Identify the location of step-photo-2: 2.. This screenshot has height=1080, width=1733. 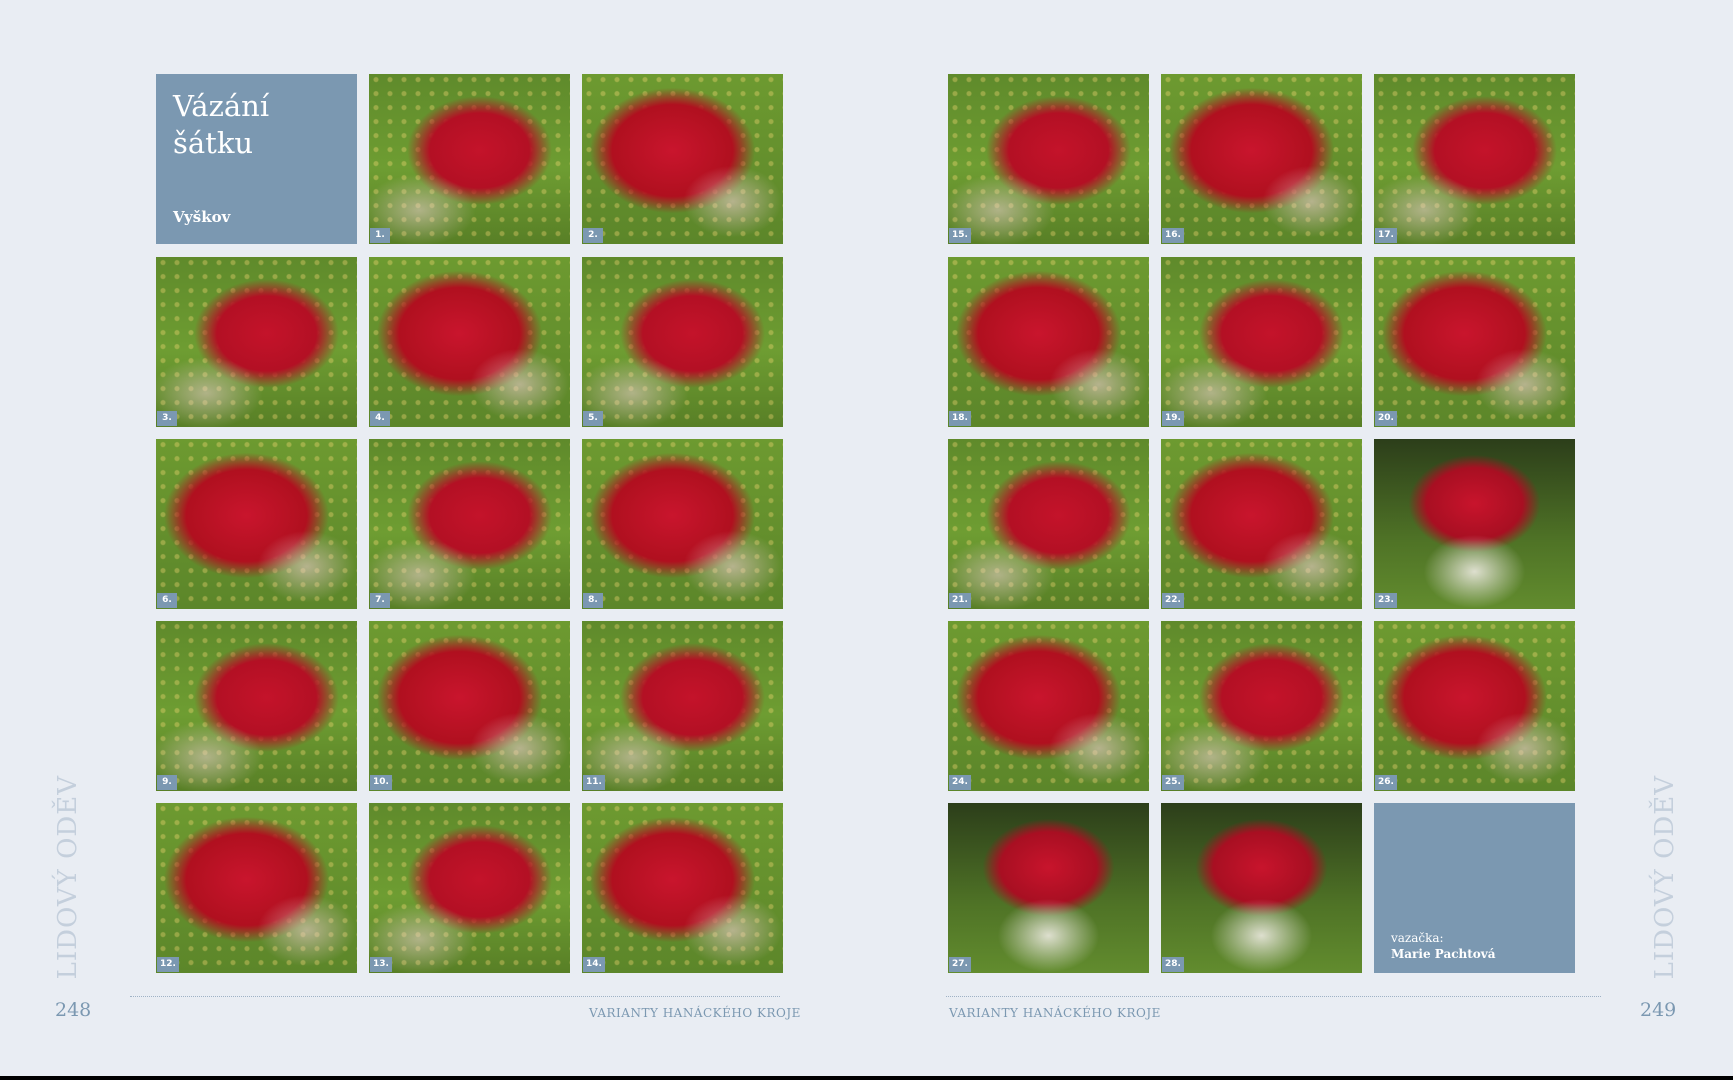
(682, 159).